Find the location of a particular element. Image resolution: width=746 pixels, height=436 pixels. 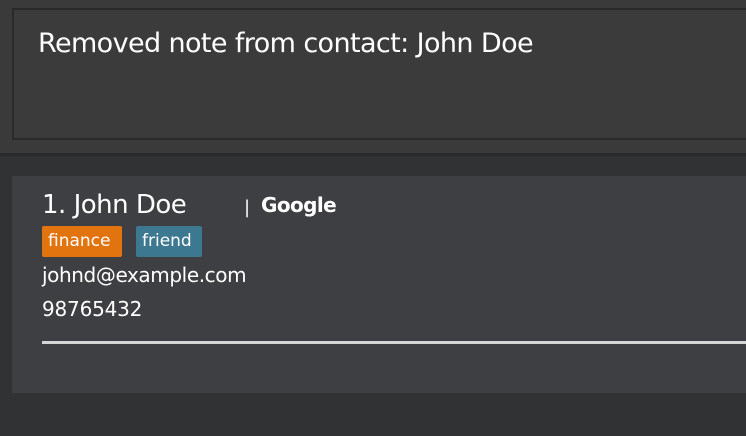

tag-friend: friend is located at coordinates (169, 241).